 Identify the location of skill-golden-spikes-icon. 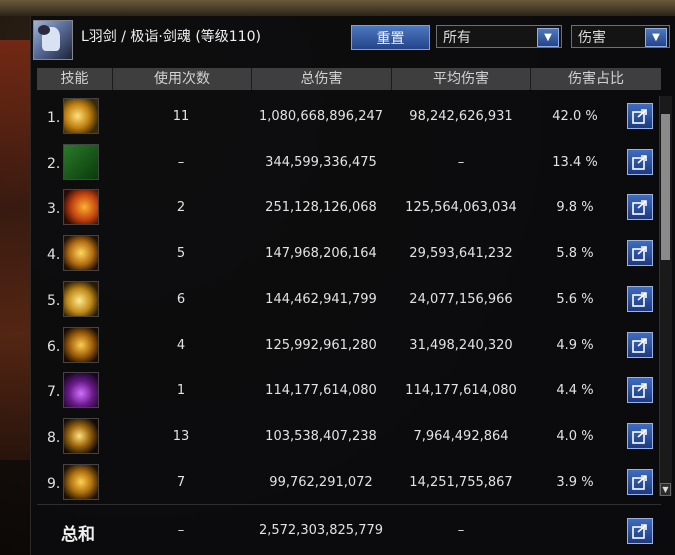
(81, 253).